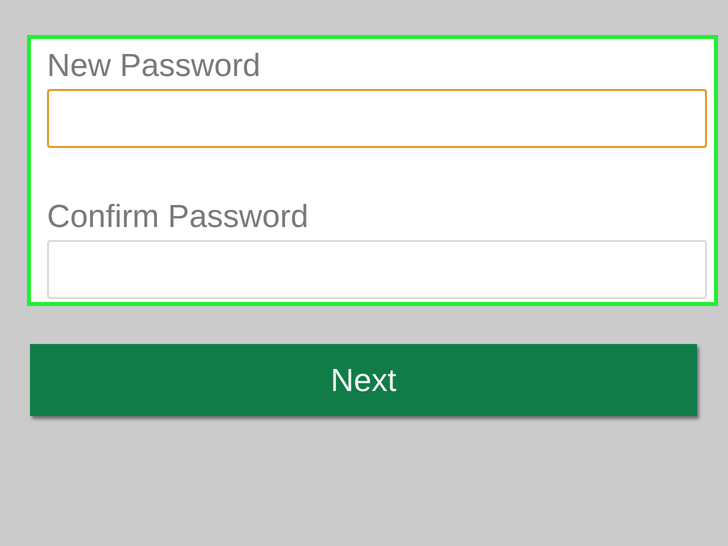 This screenshot has width=728, height=546. What do you see at coordinates (153, 65) in the screenshot?
I see `field-label: New Password` at bounding box center [153, 65].